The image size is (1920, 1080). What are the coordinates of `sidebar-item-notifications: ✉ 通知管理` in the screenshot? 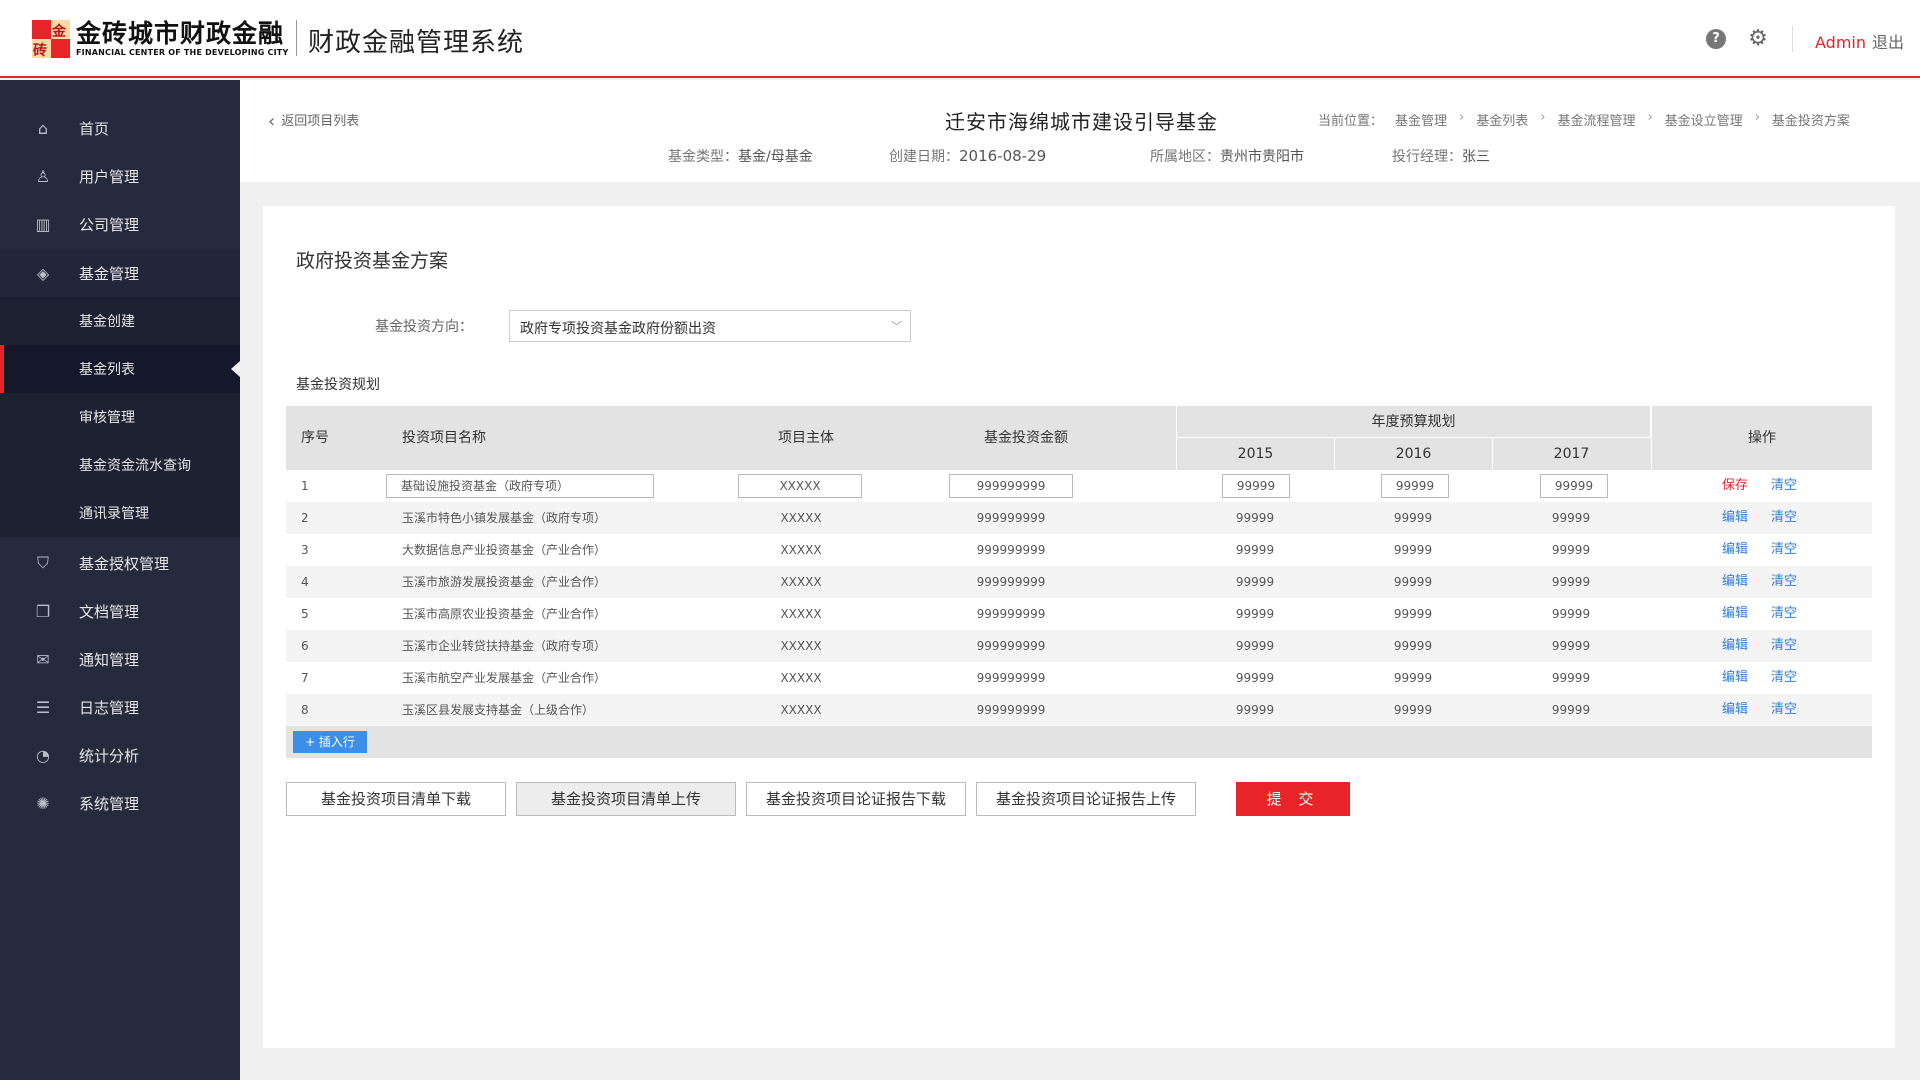 It's located at (120, 659).